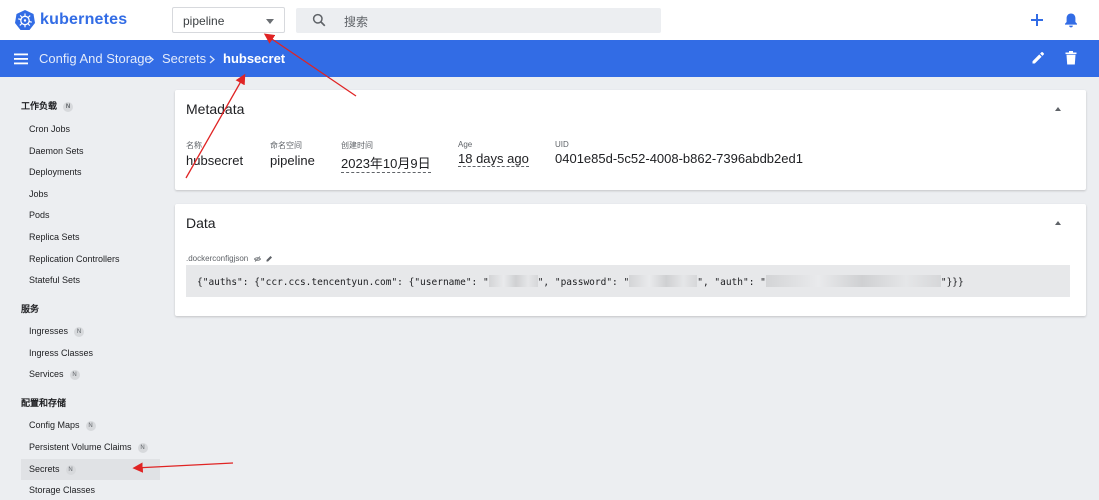  What do you see at coordinates (90, 194) in the screenshot?
I see `sidebar-item-jobs: Jobs` at bounding box center [90, 194].